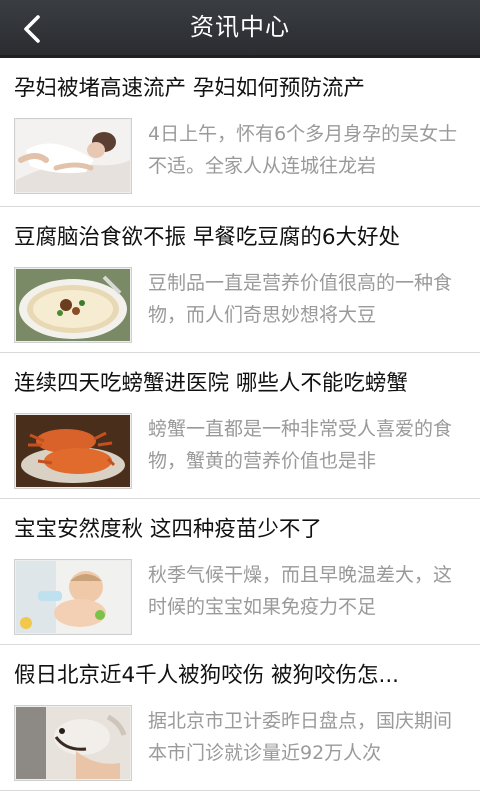 The image size is (480, 800). I want to click on top-bar: 资讯中心, so click(240, 29).